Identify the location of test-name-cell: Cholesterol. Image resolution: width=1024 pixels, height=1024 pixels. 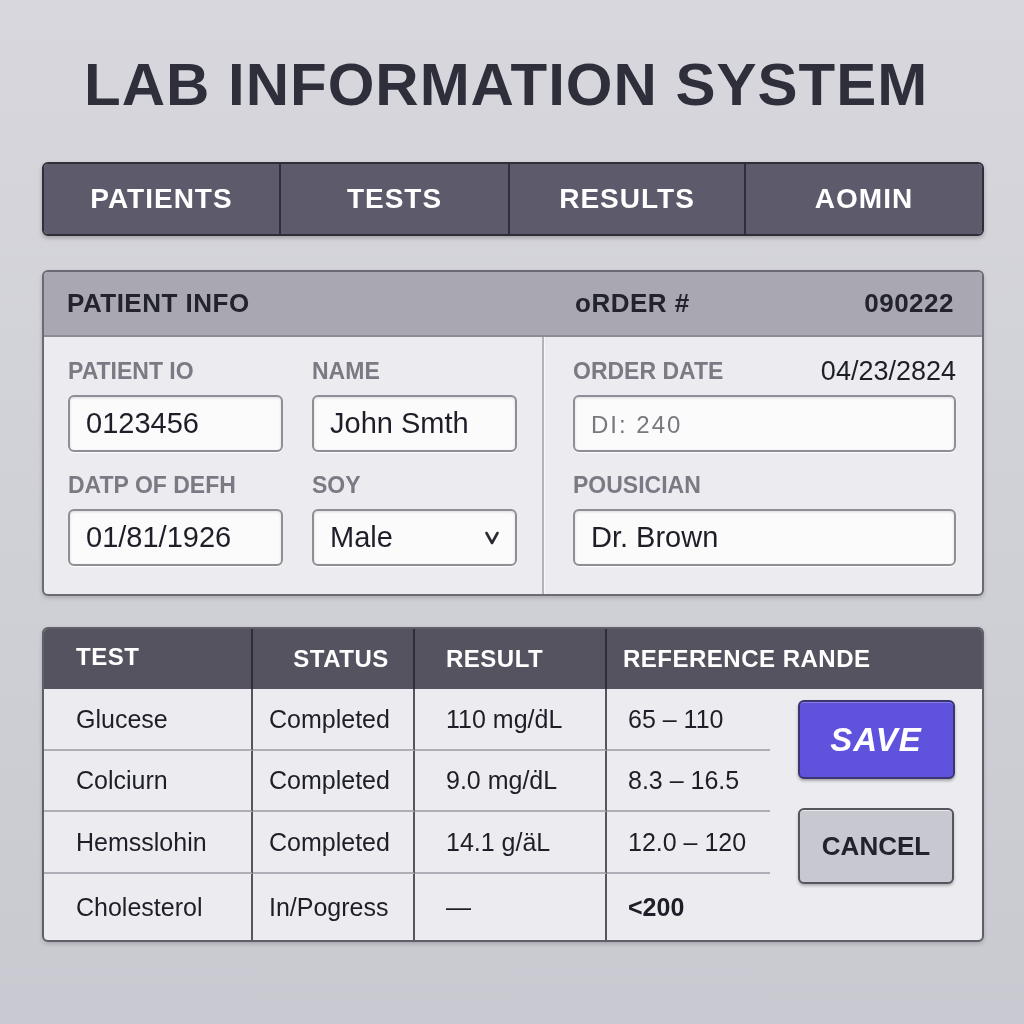
(148, 907).